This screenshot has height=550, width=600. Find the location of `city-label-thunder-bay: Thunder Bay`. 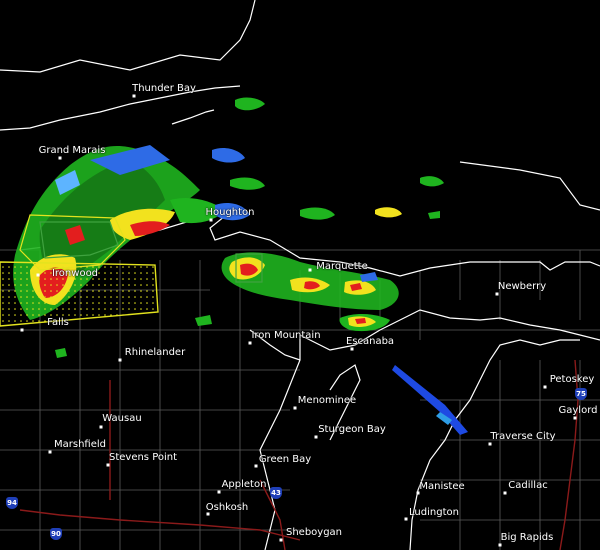

city-label-thunder-bay: Thunder Bay is located at coordinates (164, 88).